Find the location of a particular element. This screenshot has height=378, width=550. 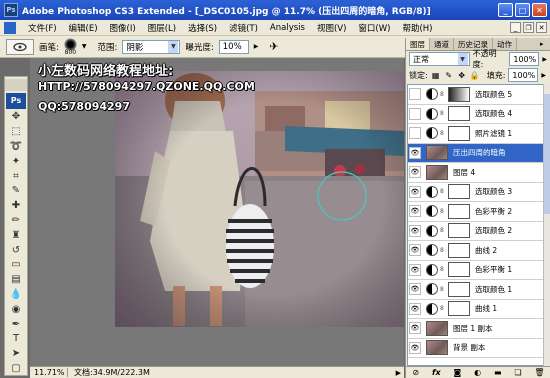

pen-tool-icon: ✒ is located at coordinates (16, 324).